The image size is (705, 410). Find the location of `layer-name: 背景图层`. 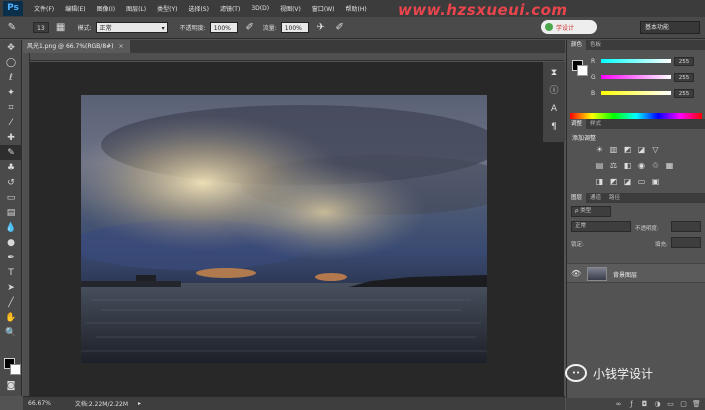

layer-name: 背景图层 is located at coordinates (625, 274).